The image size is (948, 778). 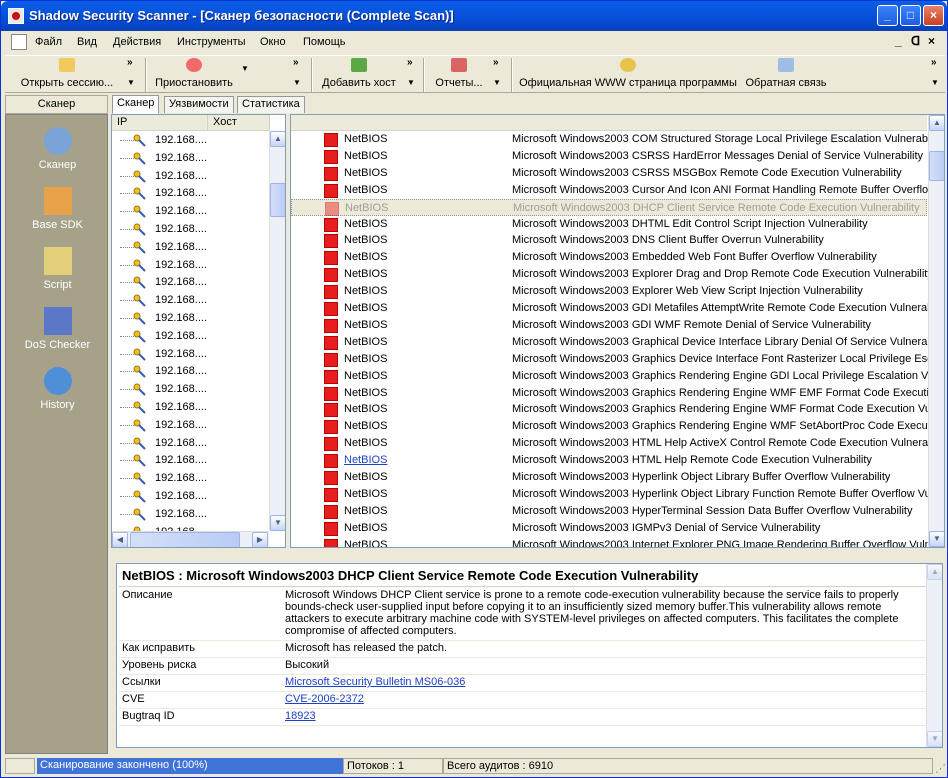 I want to click on service-name: NetBIOS, so click(x=365, y=460).